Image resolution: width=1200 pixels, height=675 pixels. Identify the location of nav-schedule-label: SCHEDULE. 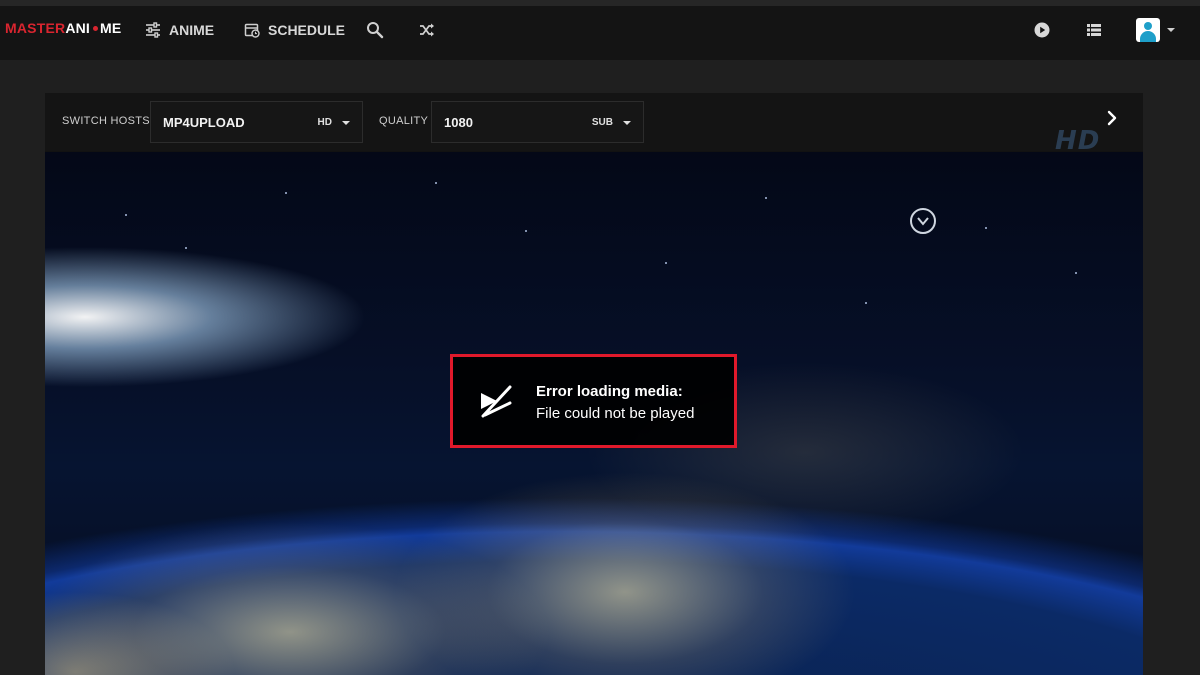
(307, 30).